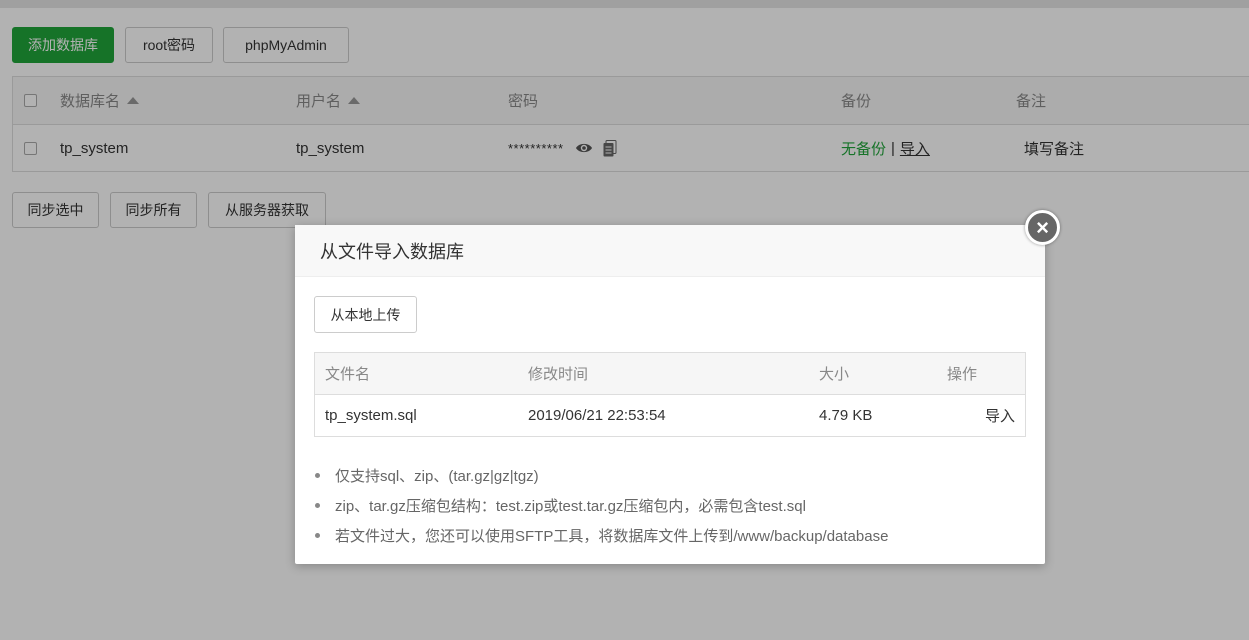  What do you see at coordinates (670, 374) in the screenshot?
I see `file-table-header: 文件名 修改时间 大小 操作` at bounding box center [670, 374].